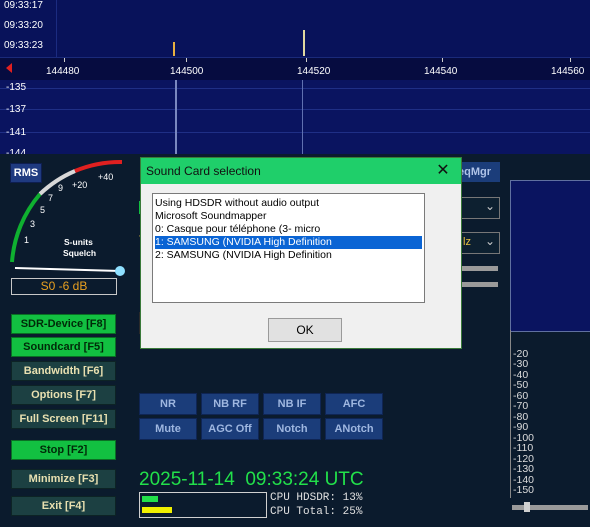 The image size is (590, 527). What do you see at coordinates (550, 256) in the screenshot?
I see `level-meter-display` at bounding box center [550, 256].